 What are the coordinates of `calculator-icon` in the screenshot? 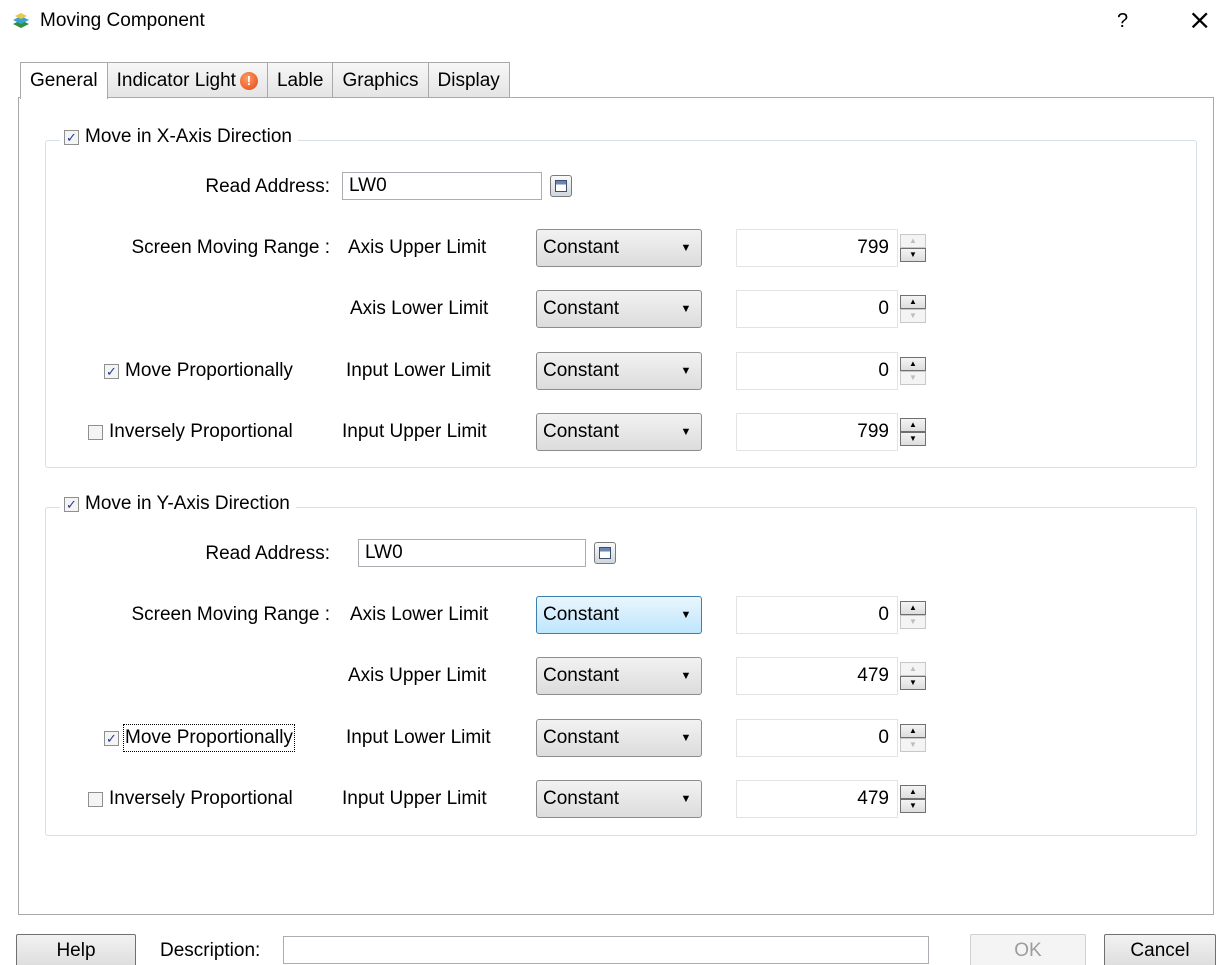 It's located at (605, 553).